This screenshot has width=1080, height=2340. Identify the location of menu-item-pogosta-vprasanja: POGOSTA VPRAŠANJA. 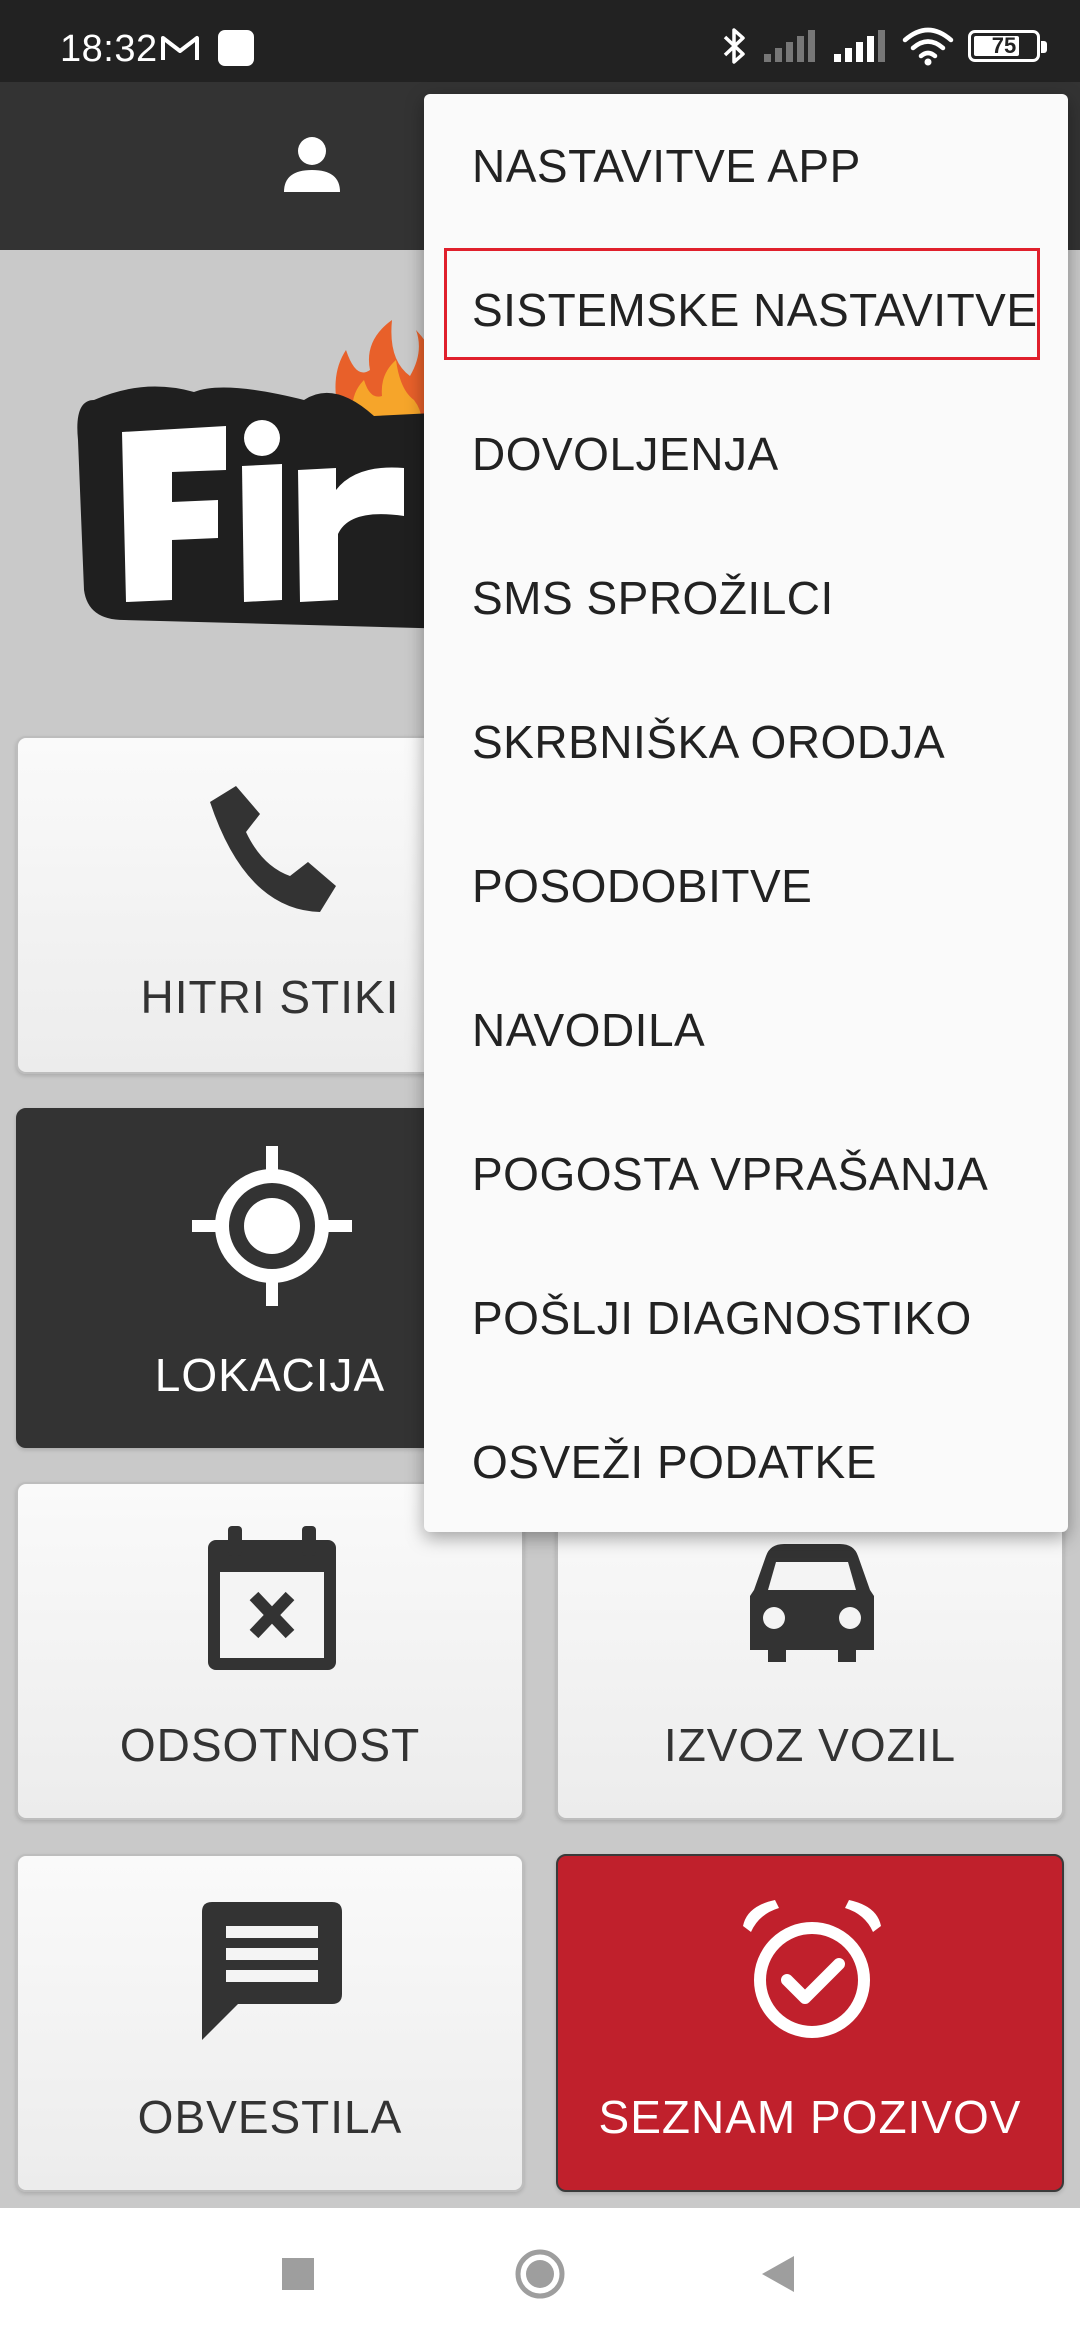
(746, 1174).